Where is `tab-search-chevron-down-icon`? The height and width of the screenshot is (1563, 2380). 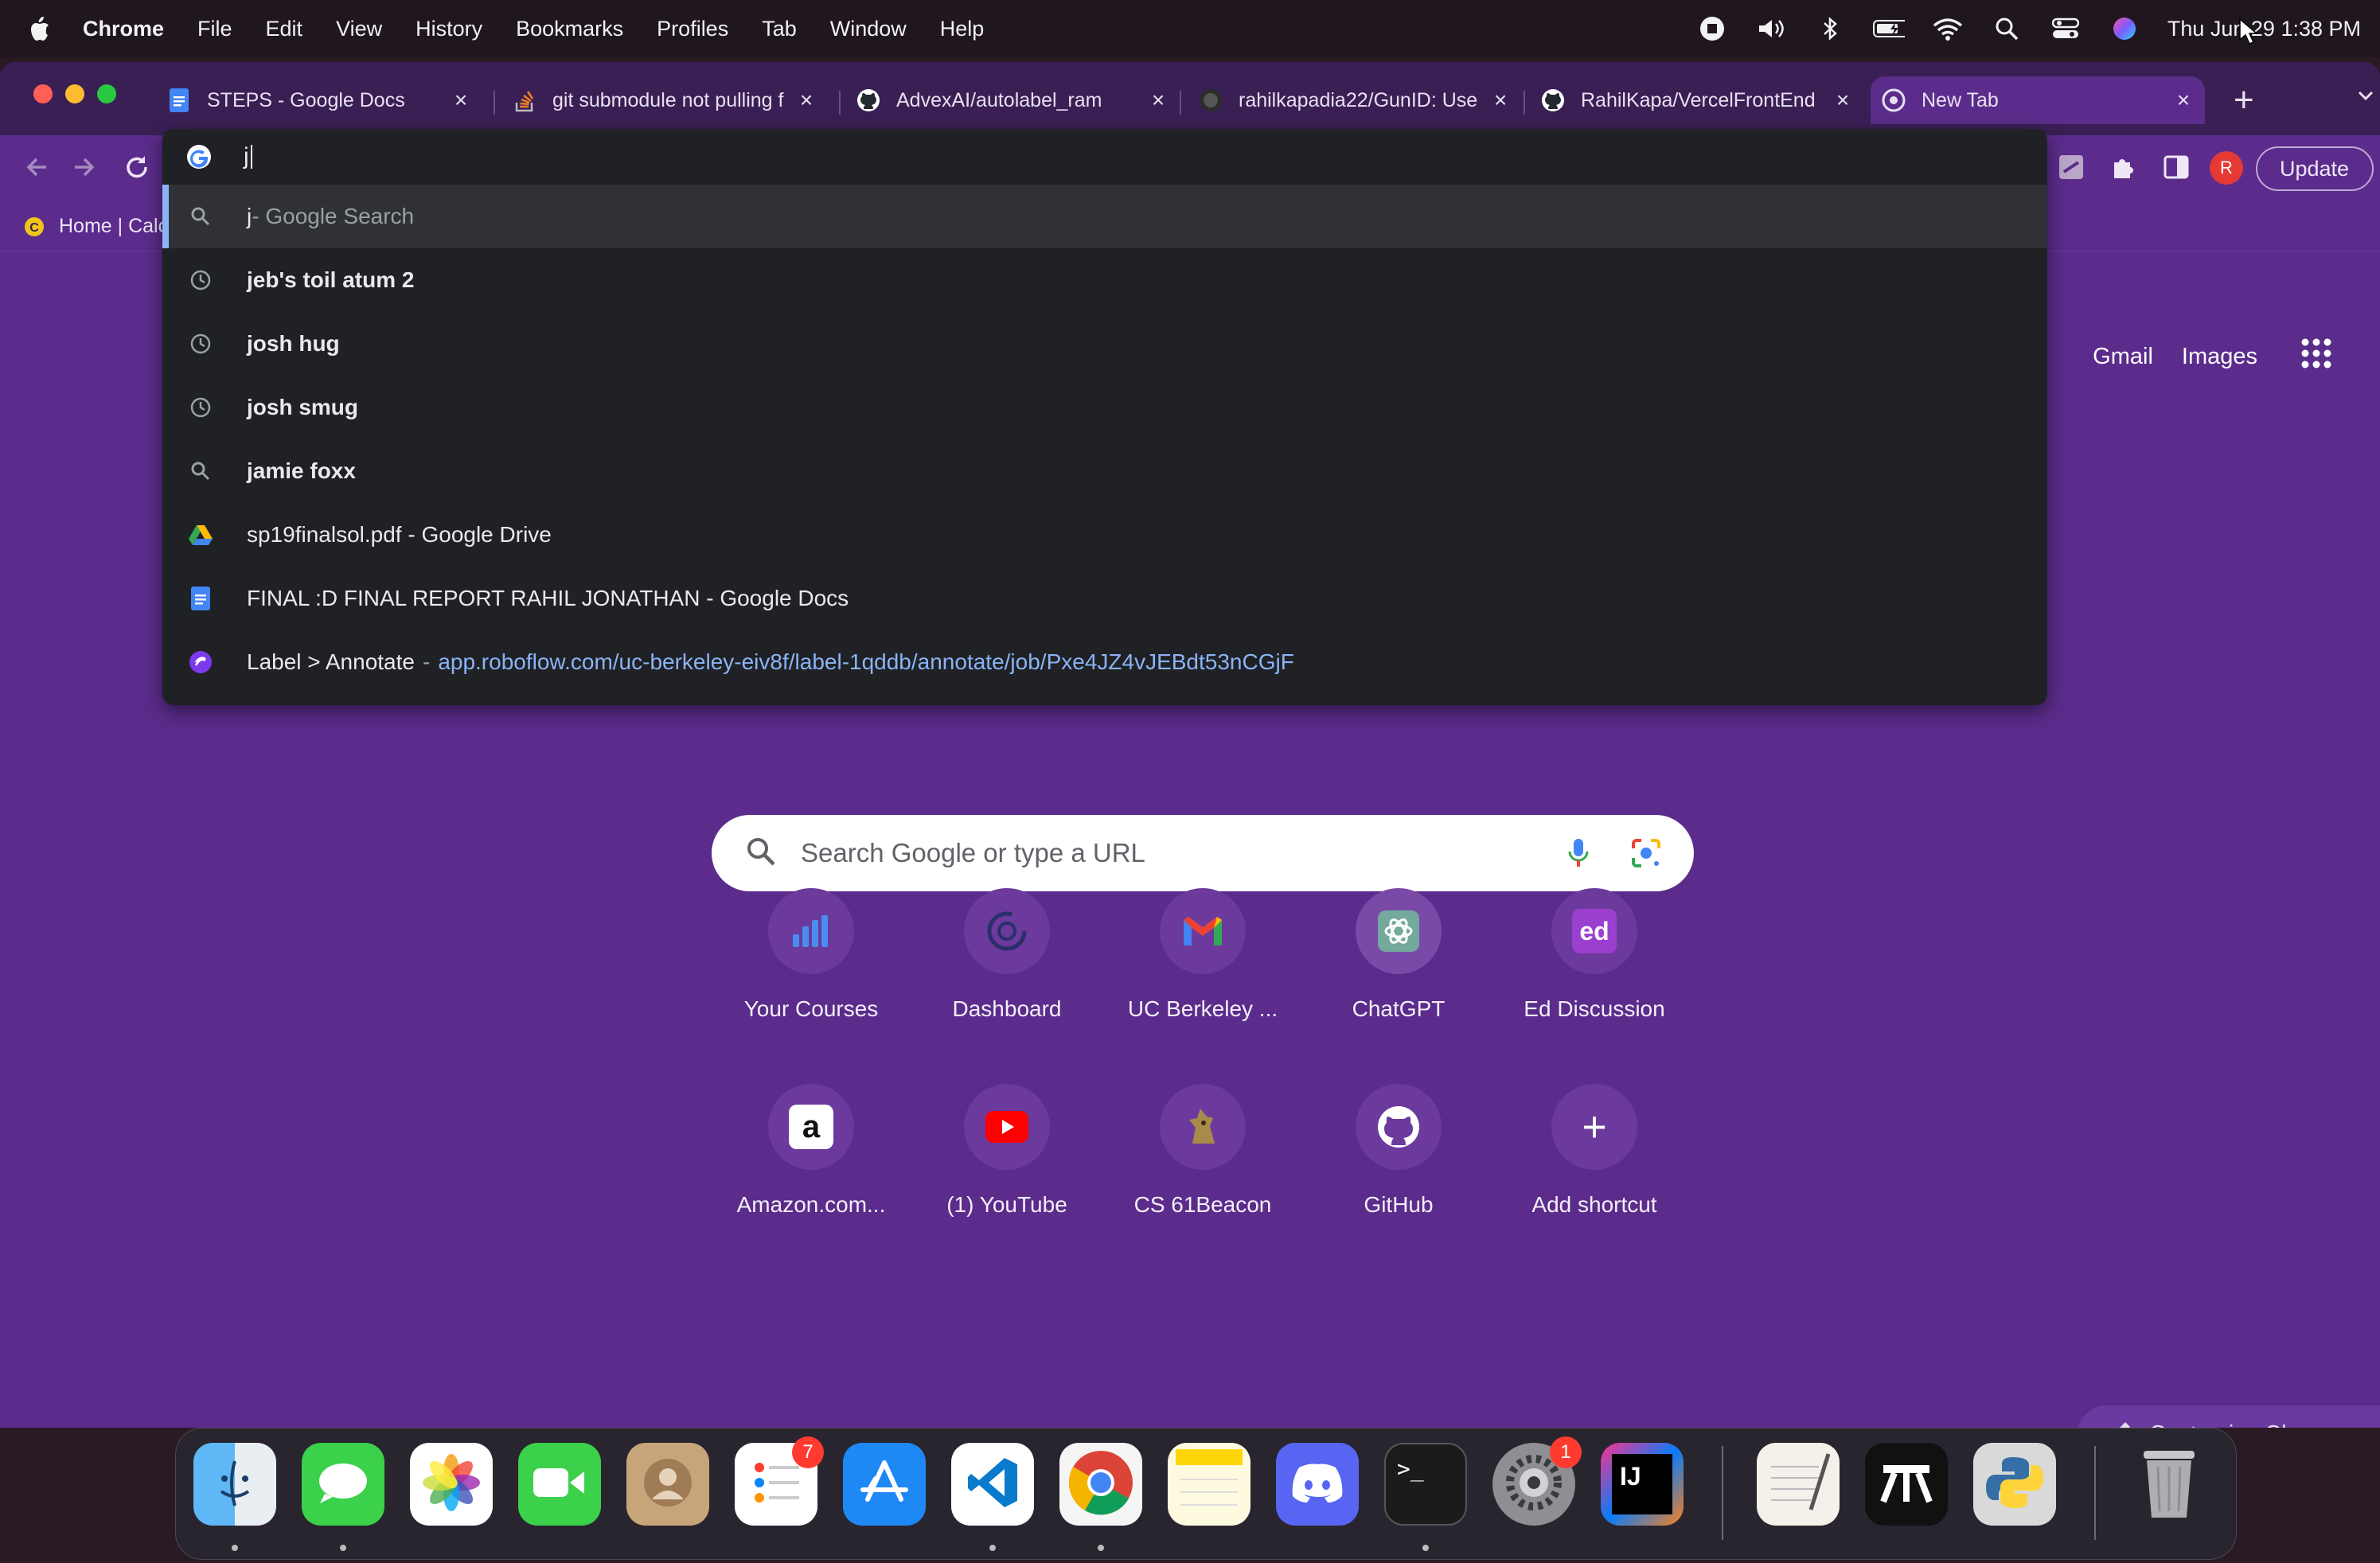 tab-search-chevron-down-icon is located at coordinates (2365, 97).